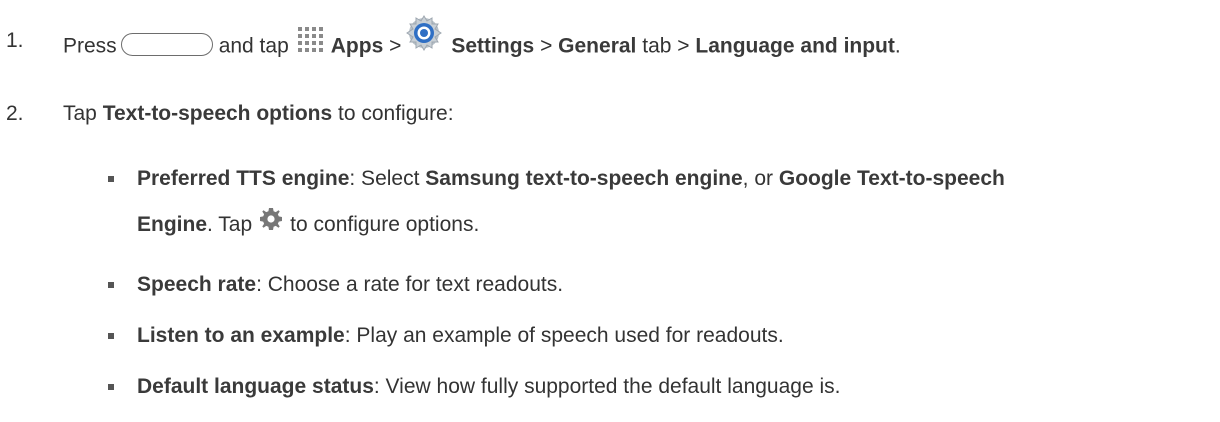 The height and width of the screenshot is (422, 1220). What do you see at coordinates (255, 386) in the screenshot?
I see `option-title: Default language status` at bounding box center [255, 386].